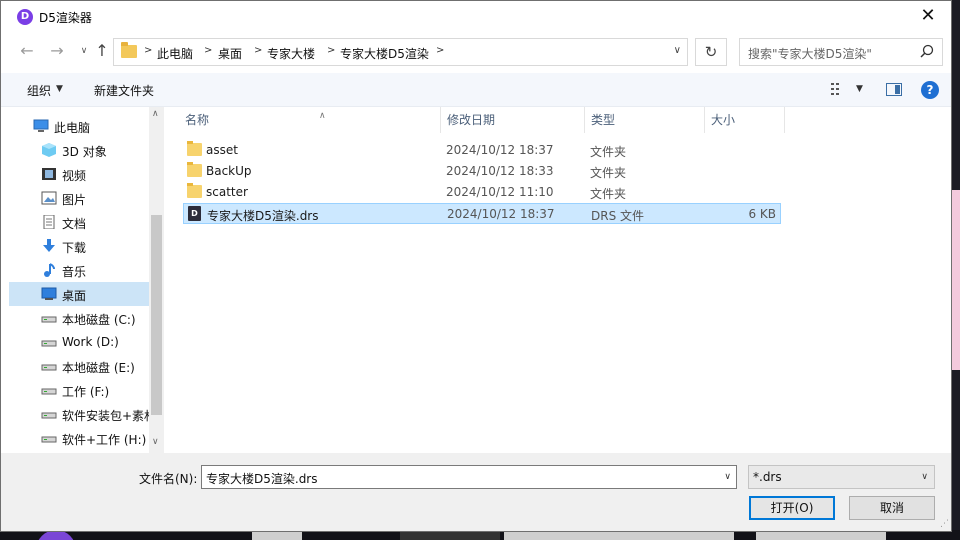 The image size is (960, 540). I want to click on up-button: ↑, so click(102, 51).